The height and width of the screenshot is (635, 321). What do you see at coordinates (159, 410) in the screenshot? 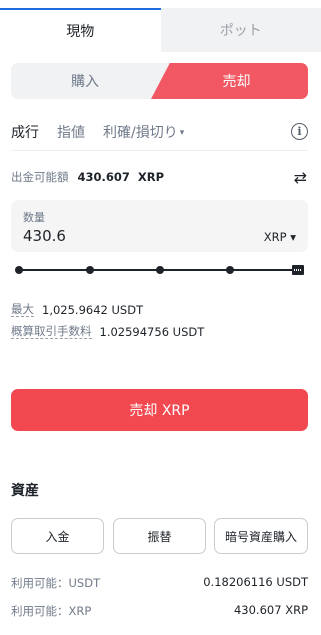
I see `sell-xrp-button: 売却 XRP` at bounding box center [159, 410].